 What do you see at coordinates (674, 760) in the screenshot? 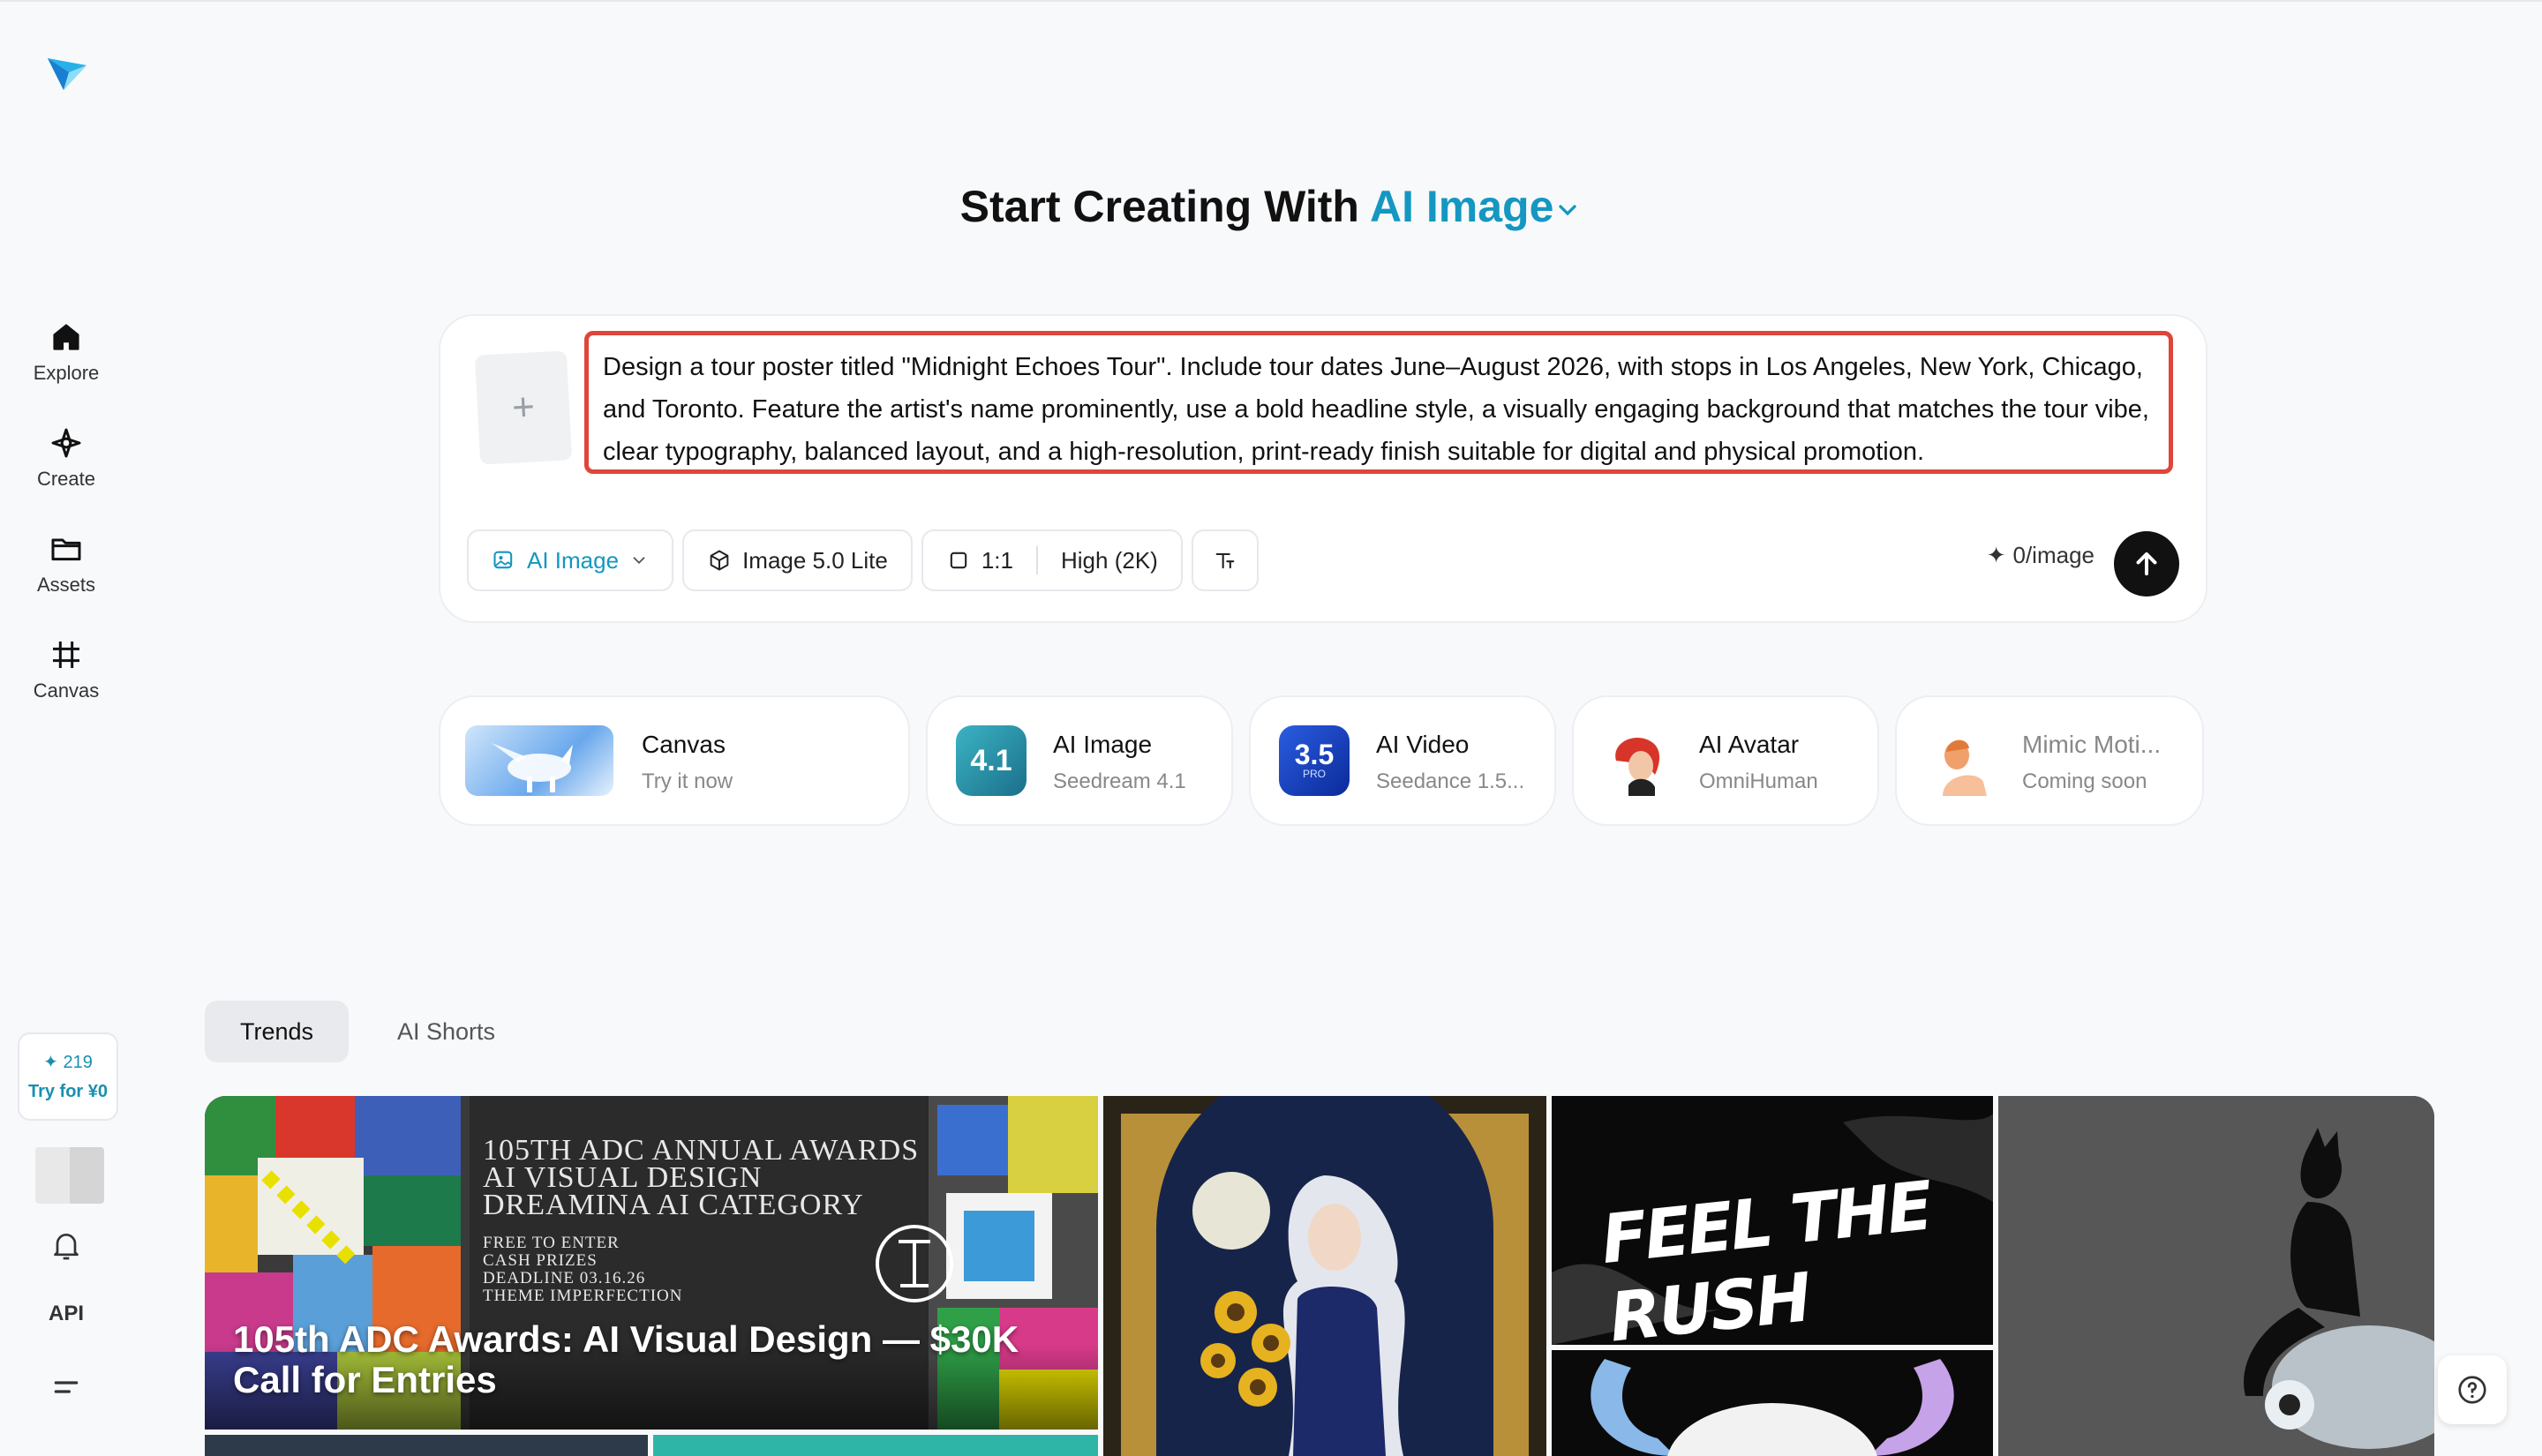
I see `feature-card-canvas: Canvas Try it now` at bounding box center [674, 760].